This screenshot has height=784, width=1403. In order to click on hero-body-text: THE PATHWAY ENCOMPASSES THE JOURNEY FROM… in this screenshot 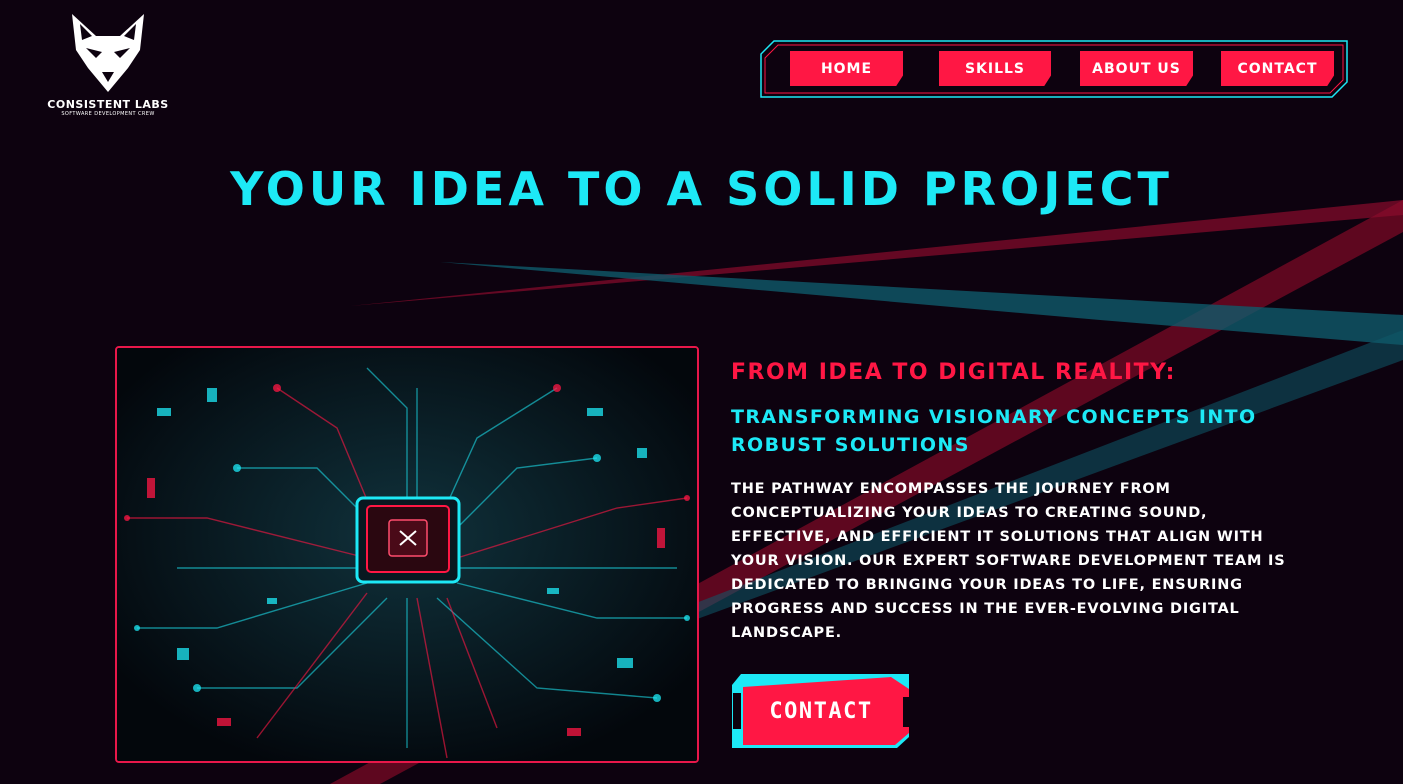, I will do `click(1008, 561)`.